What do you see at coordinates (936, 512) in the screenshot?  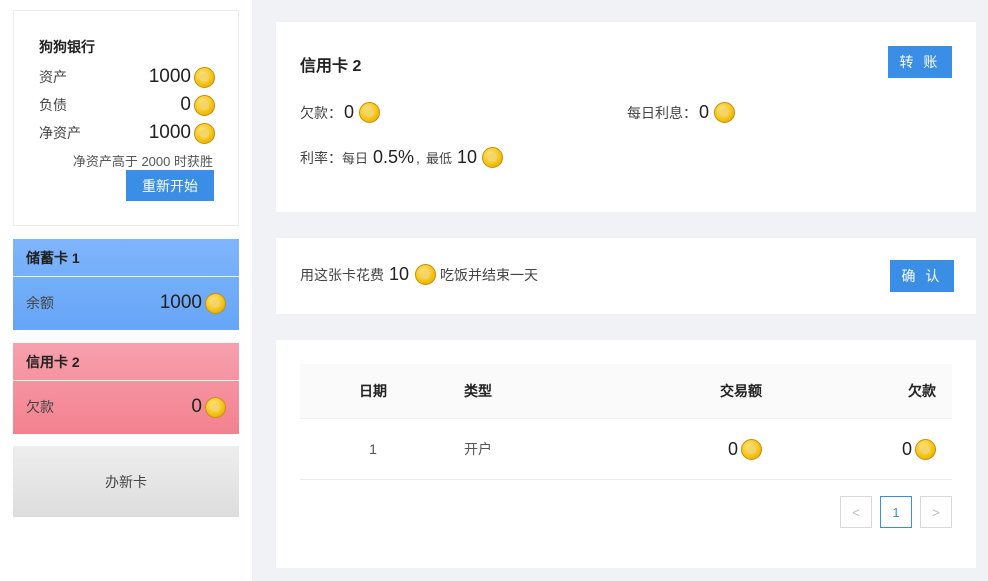 I see `chevron-right-icon: >` at bounding box center [936, 512].